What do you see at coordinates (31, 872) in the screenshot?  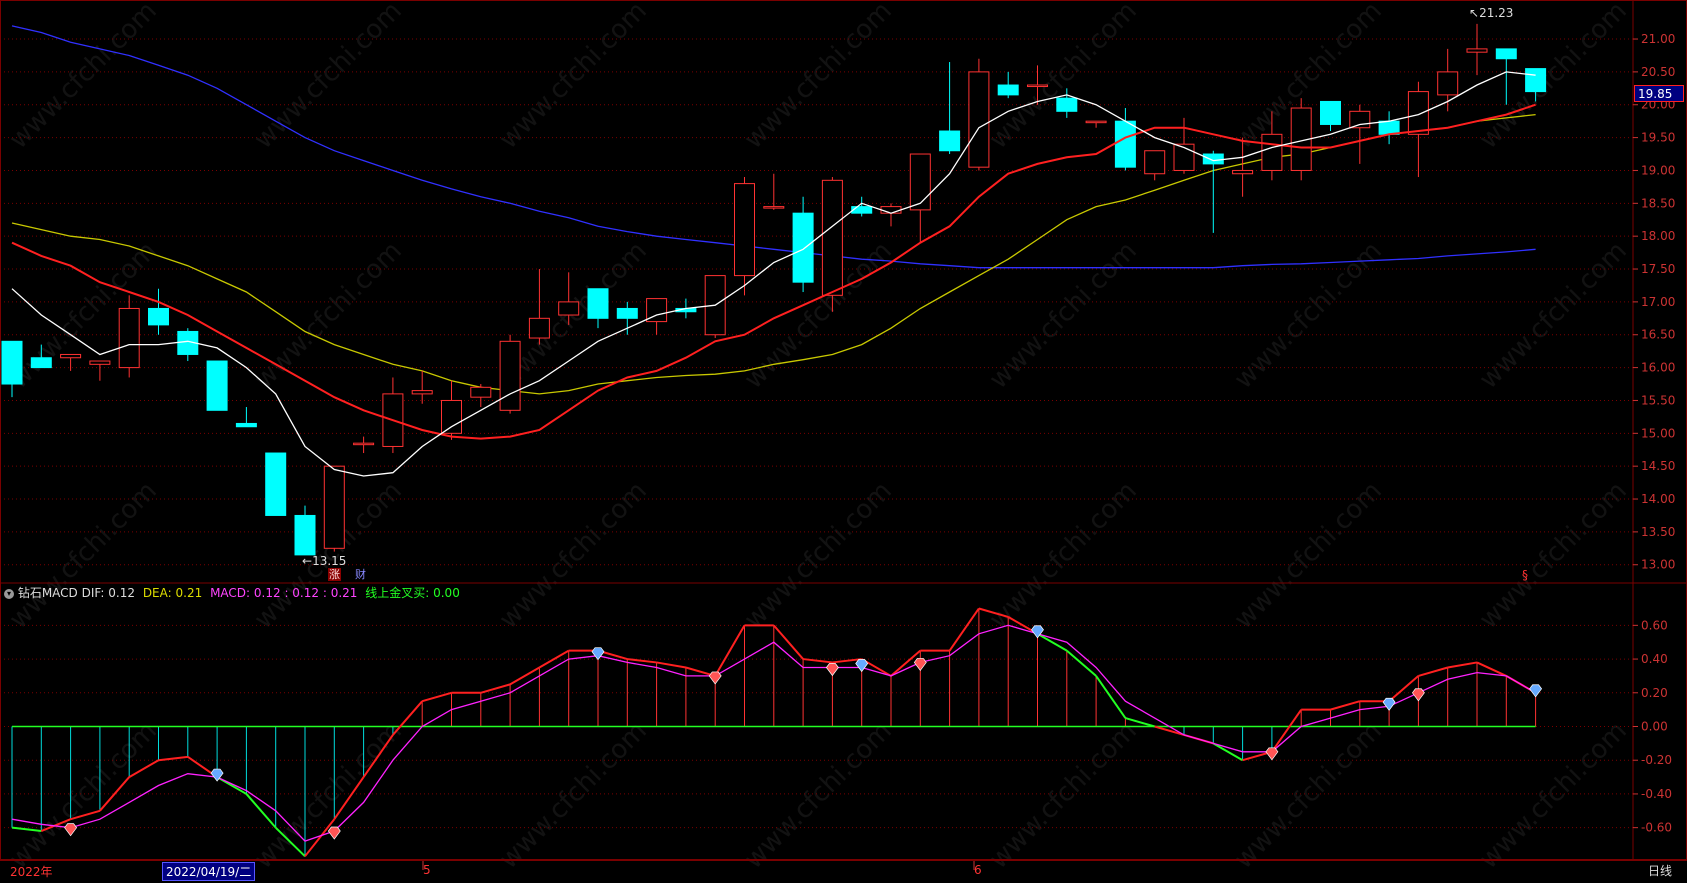 I see `year-label: 2022年` at bounding box center [31, 872].